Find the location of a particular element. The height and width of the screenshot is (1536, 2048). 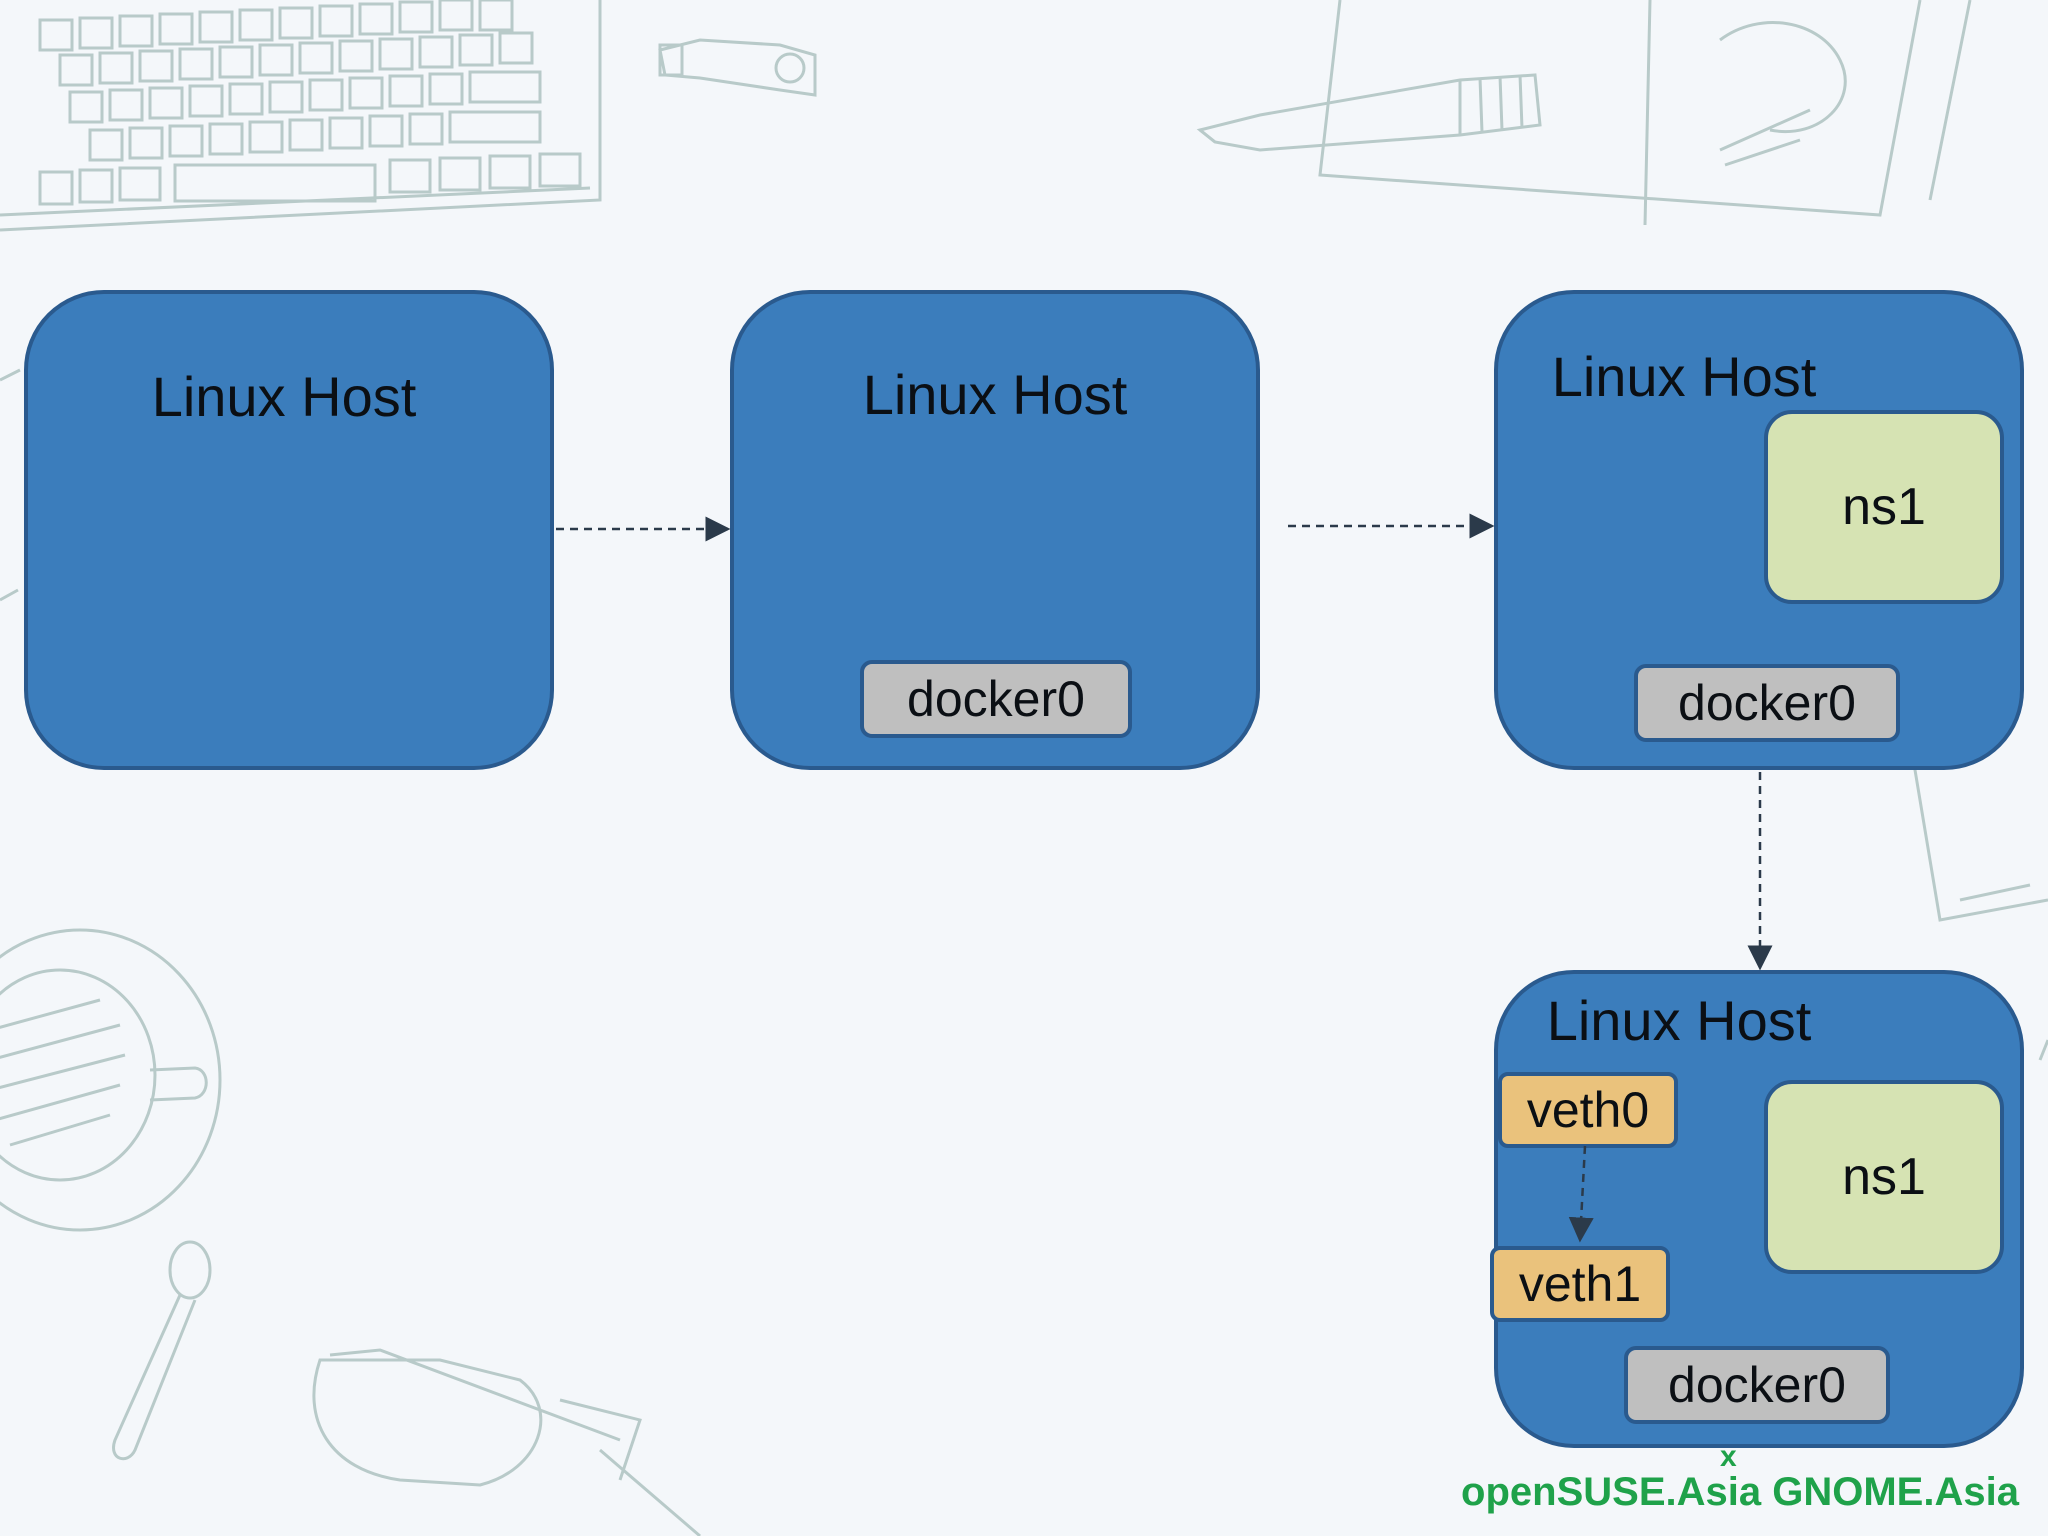

pen-sketch-icon is located at coordinates (1369, 112).